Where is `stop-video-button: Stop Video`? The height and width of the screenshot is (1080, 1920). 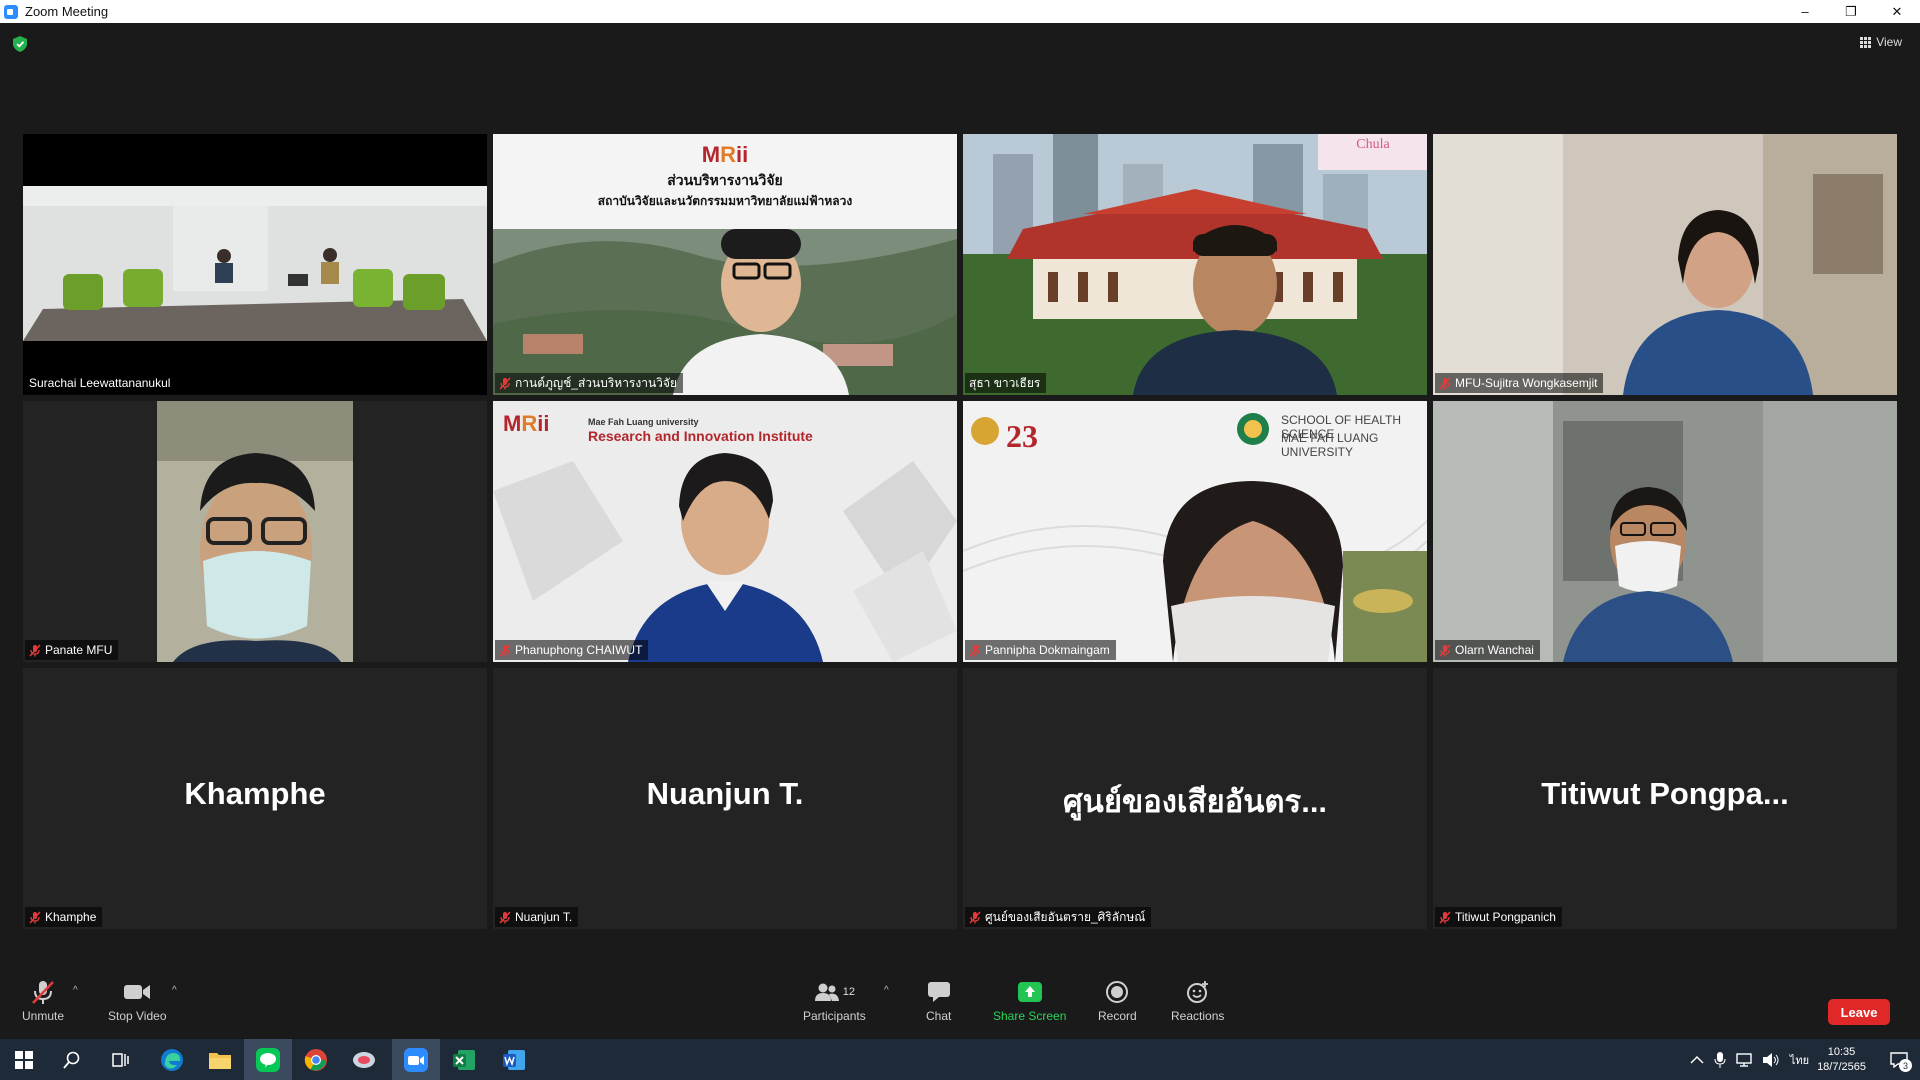
stop-video-button: Stop Video is located at coordinates (137, 1000).